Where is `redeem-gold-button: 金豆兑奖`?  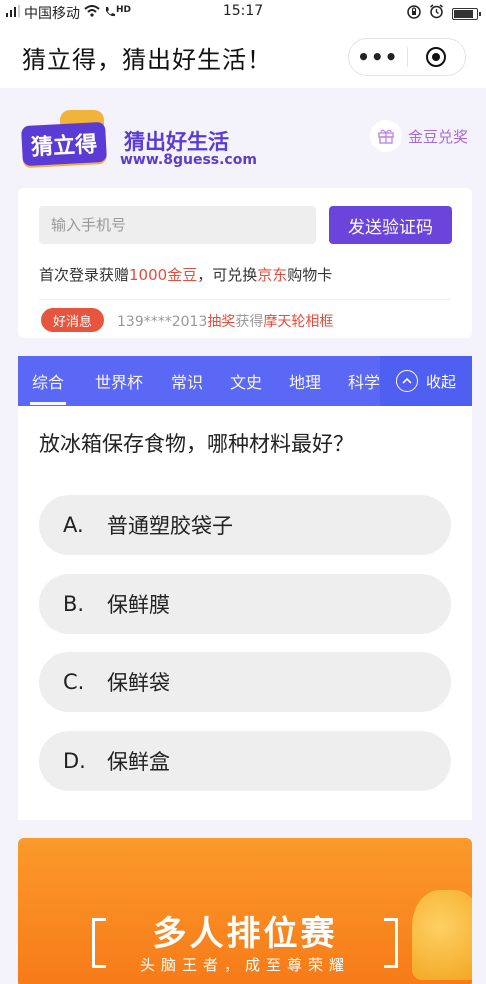
redeem-gold-button: 金豆兑奖 is located at coordinates (419, 136).